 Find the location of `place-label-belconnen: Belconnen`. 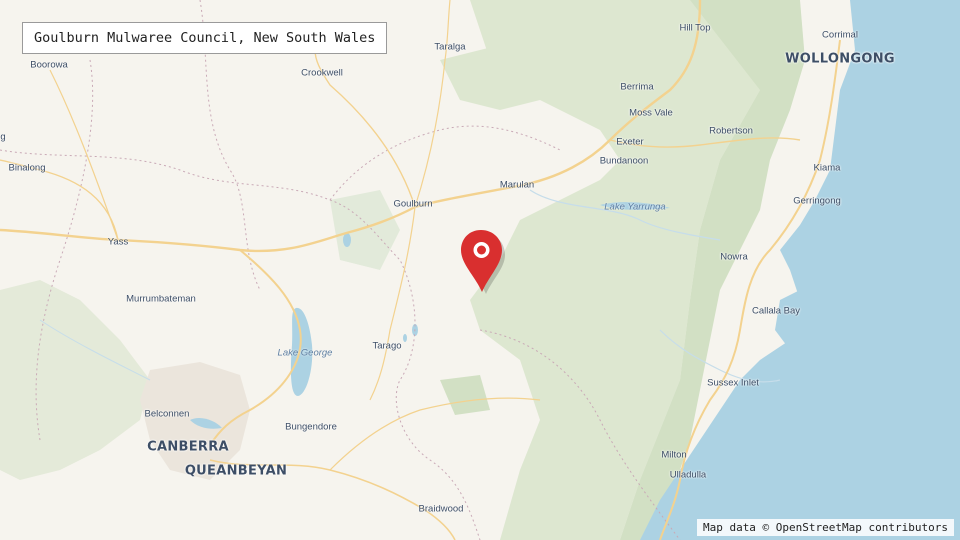

place-label-belconnen: Belconnen is located at coordinates (167, 414).